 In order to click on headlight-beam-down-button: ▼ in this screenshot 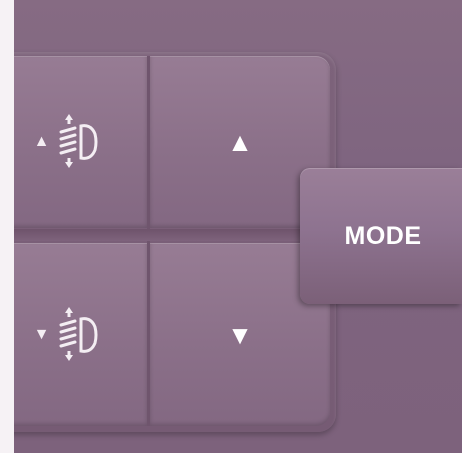, I will do `click(73, 334)`.